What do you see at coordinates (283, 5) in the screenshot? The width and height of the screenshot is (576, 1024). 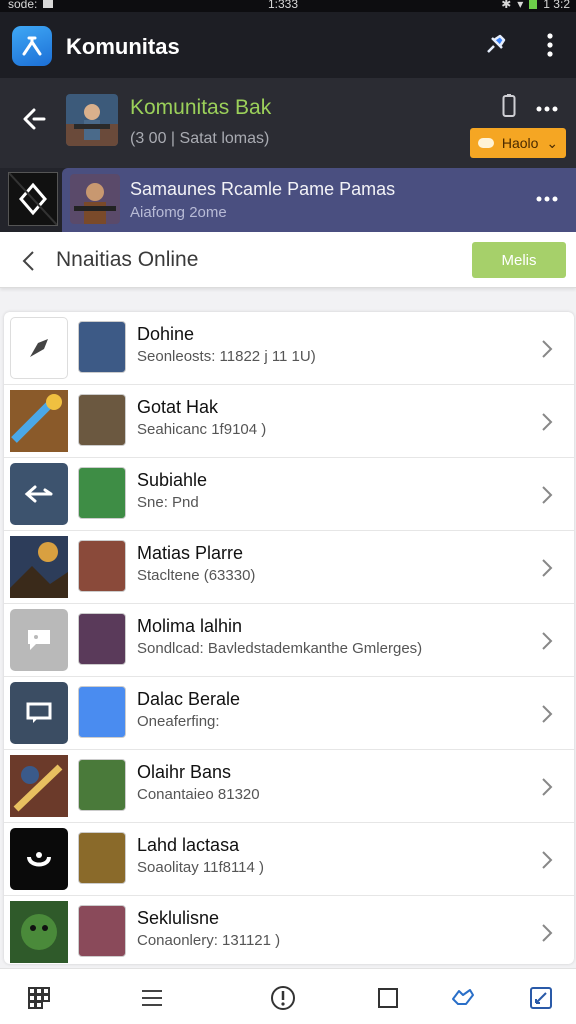 I see `status-time: 1:333` at bounding box center [283, 5].